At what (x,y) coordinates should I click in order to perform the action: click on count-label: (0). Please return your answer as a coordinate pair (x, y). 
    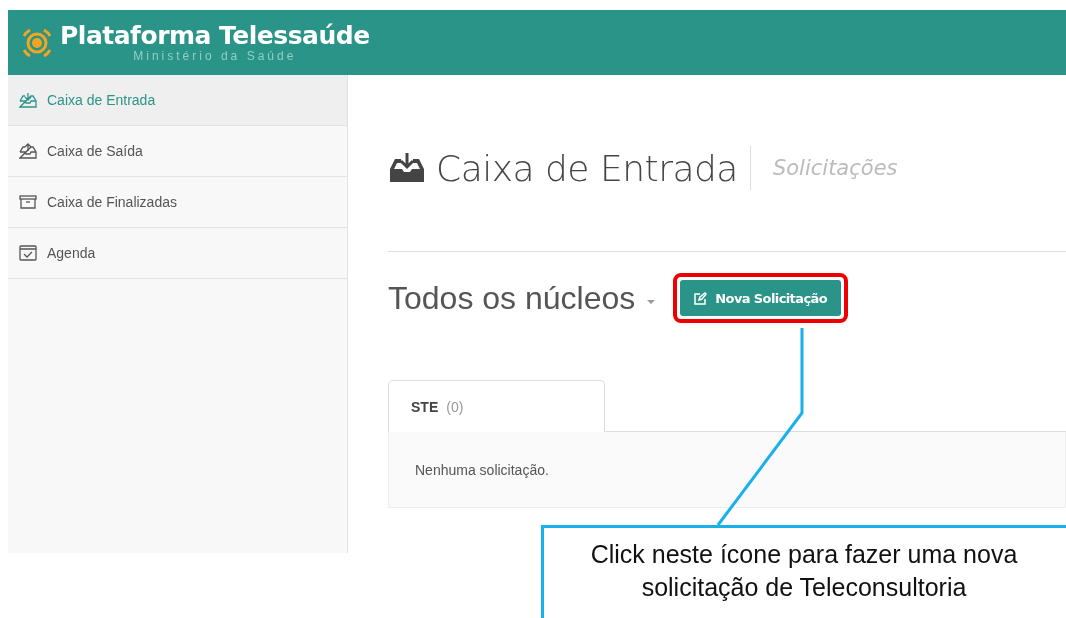
    Looking at the image, I should click on (455, 406).